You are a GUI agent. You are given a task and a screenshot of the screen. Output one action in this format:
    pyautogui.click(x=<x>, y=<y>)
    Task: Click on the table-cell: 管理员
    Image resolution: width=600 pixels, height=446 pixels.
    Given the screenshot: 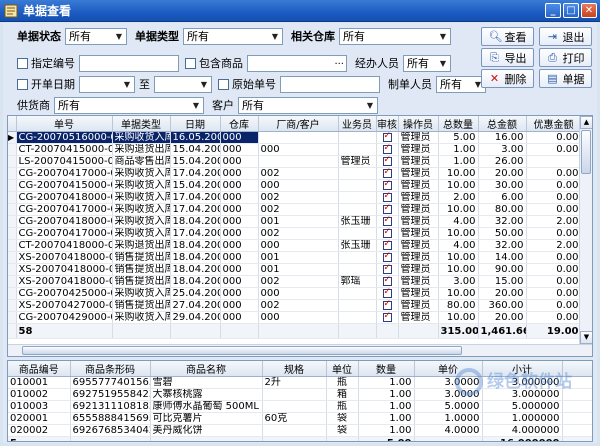 What is the action you would take?
    pyautogui.click(x=418, y=185)
    